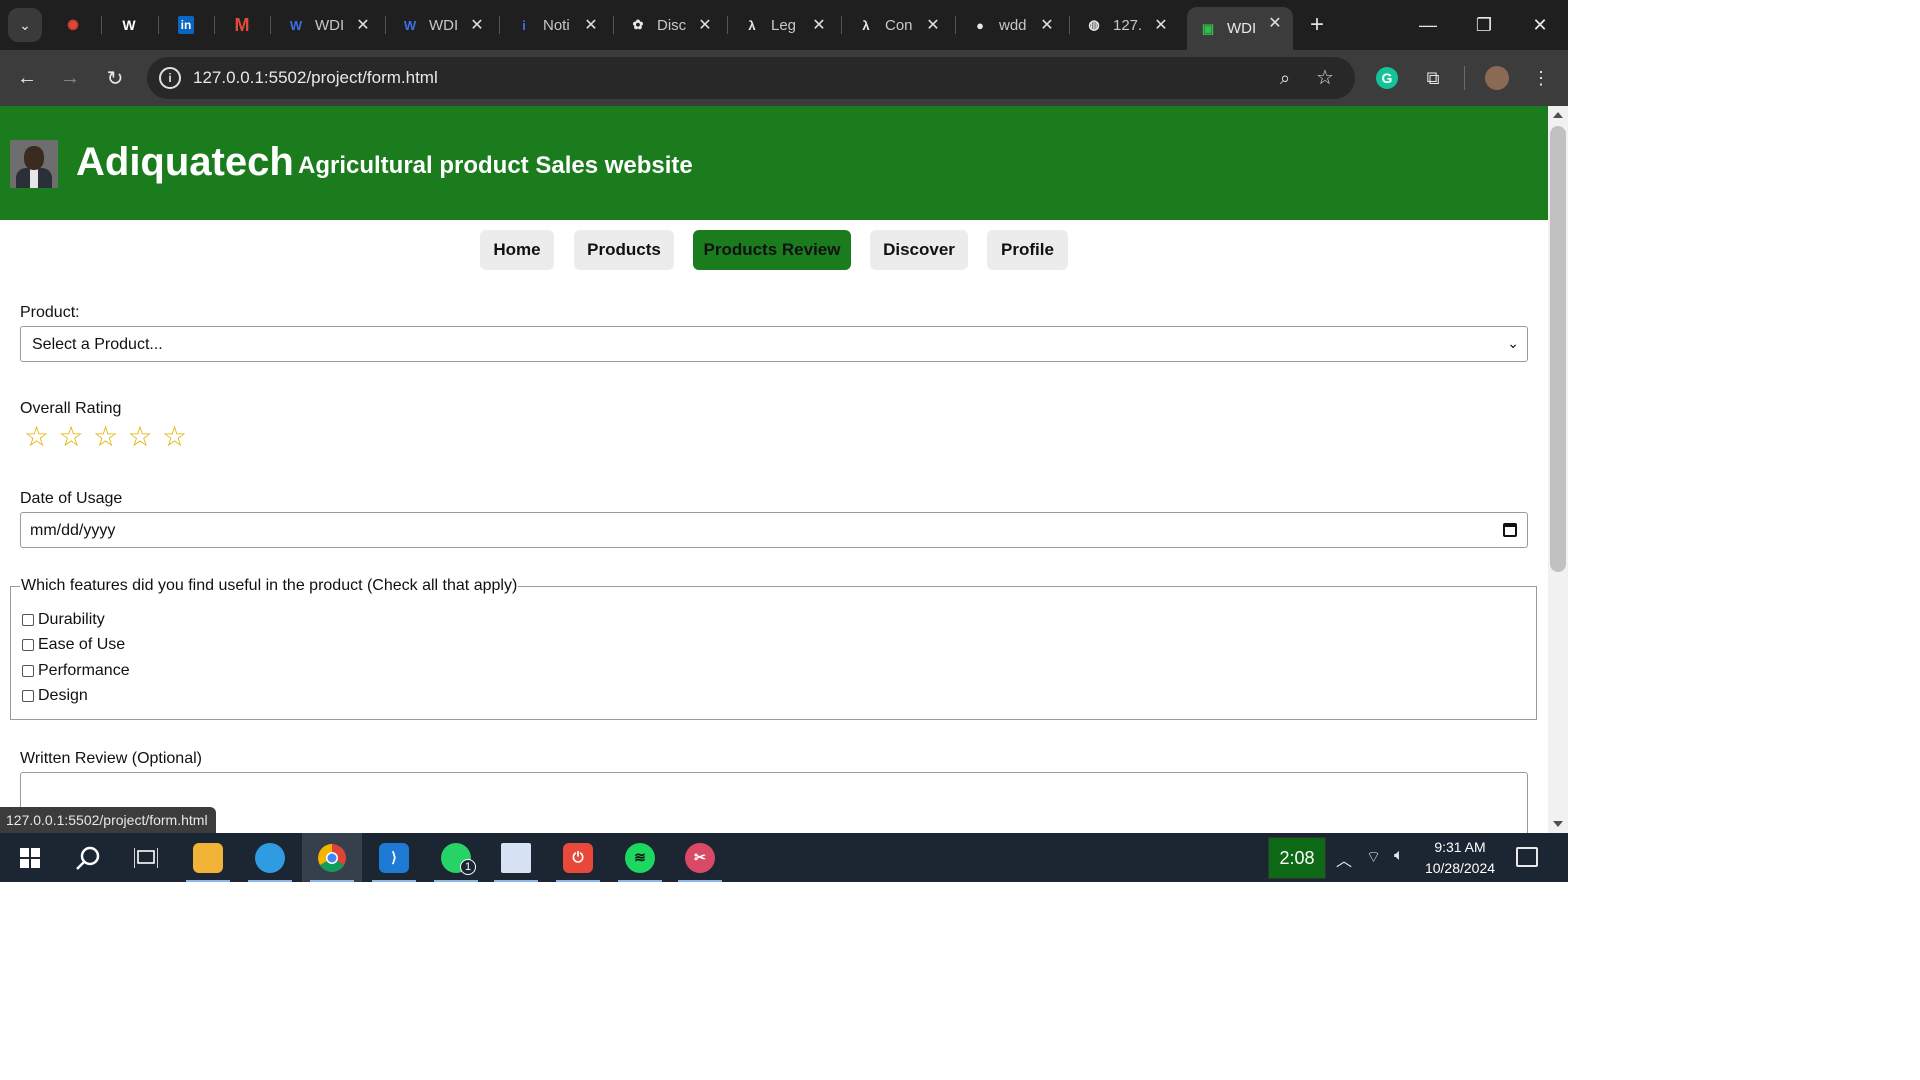 This screenshot has height=1080, width=1920. What do you see at coordinates (1240, 28) in the screenshot?
I see `browser-tab: ▣ WDI ✕` at bounding box center [1240, 28].